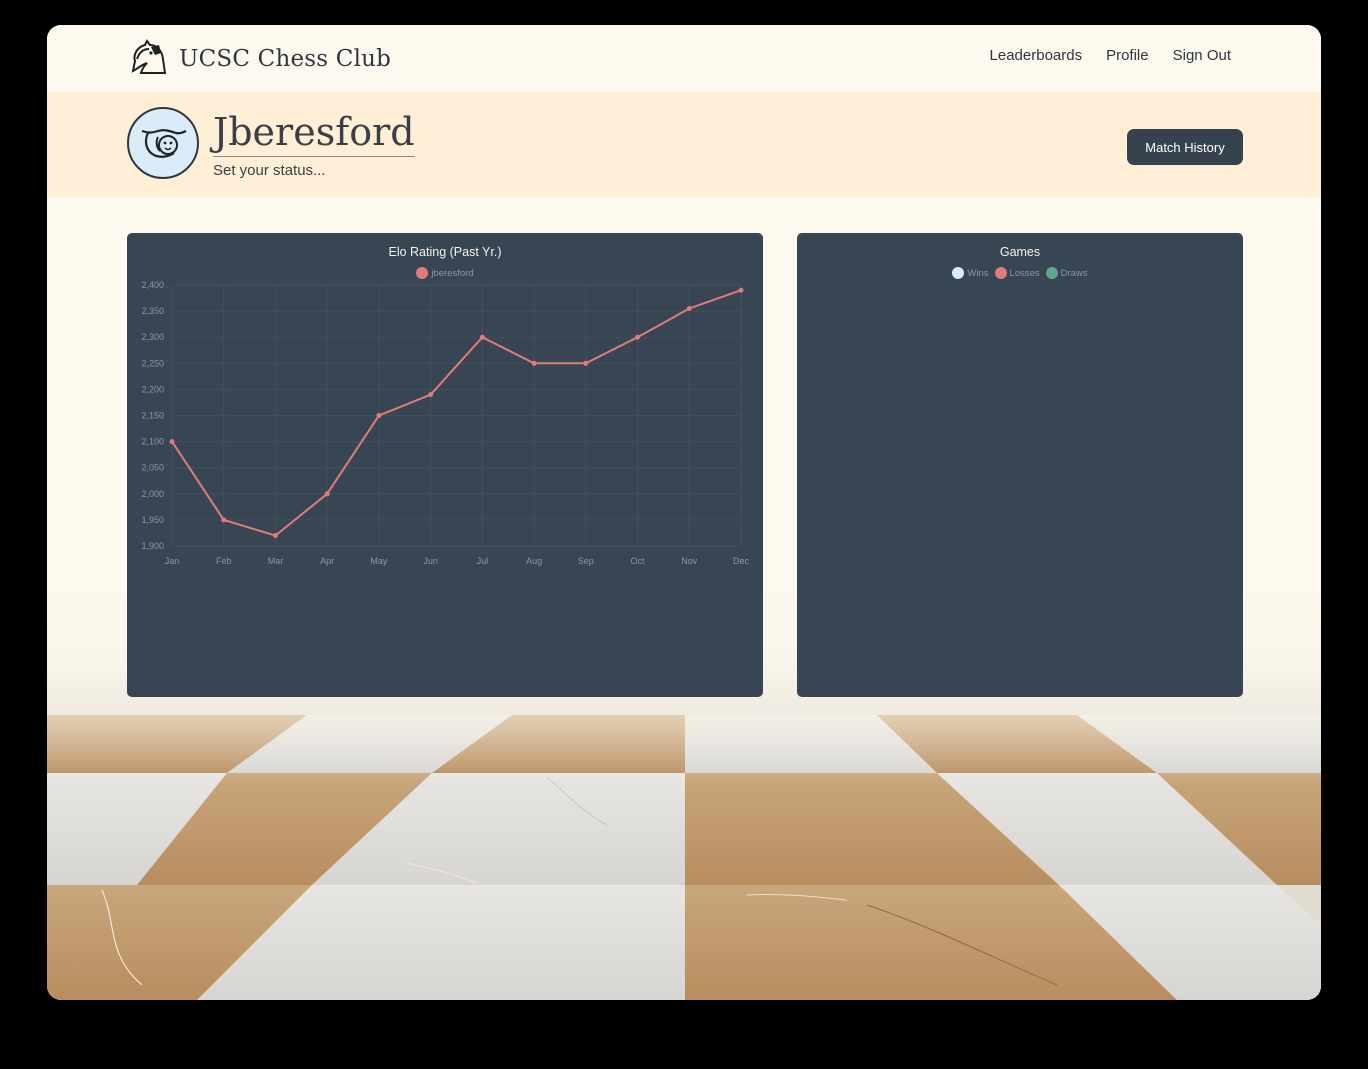 The height and width of the screenshot is (1069, 1368). I want to click on games-chart-title: Games, so click(1020, 252).